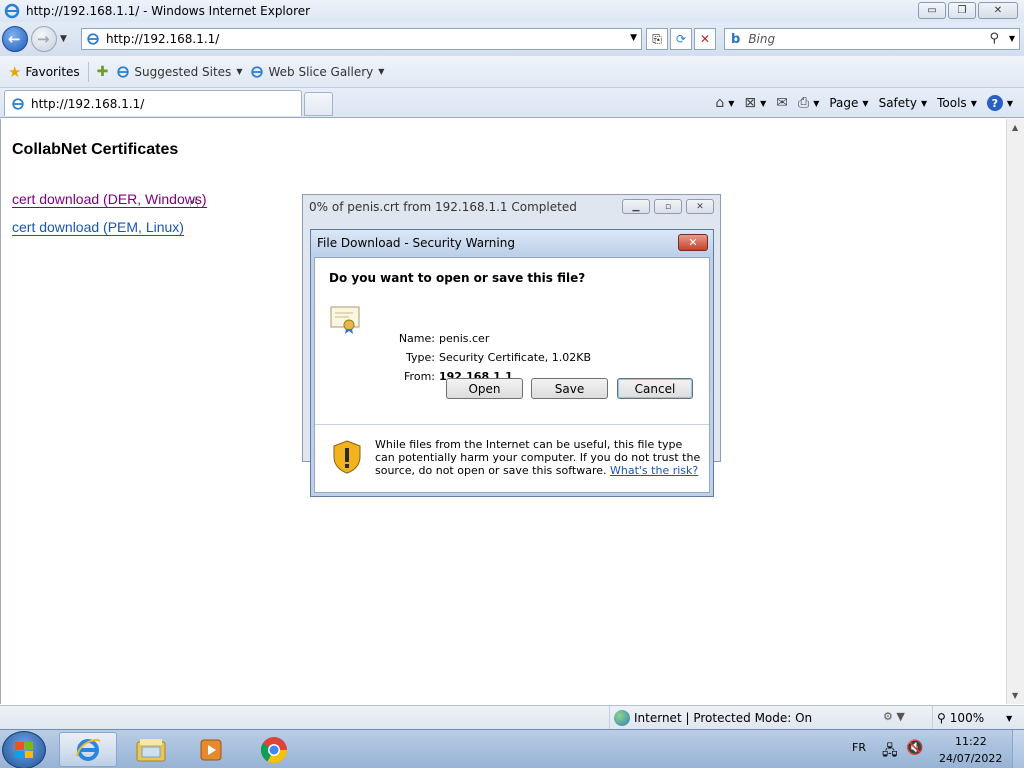  What do you see at coordinates (1015, 695) in the screenshot?
I see `scroll-down-icon: ▼` at bounding box center [1015, 695].